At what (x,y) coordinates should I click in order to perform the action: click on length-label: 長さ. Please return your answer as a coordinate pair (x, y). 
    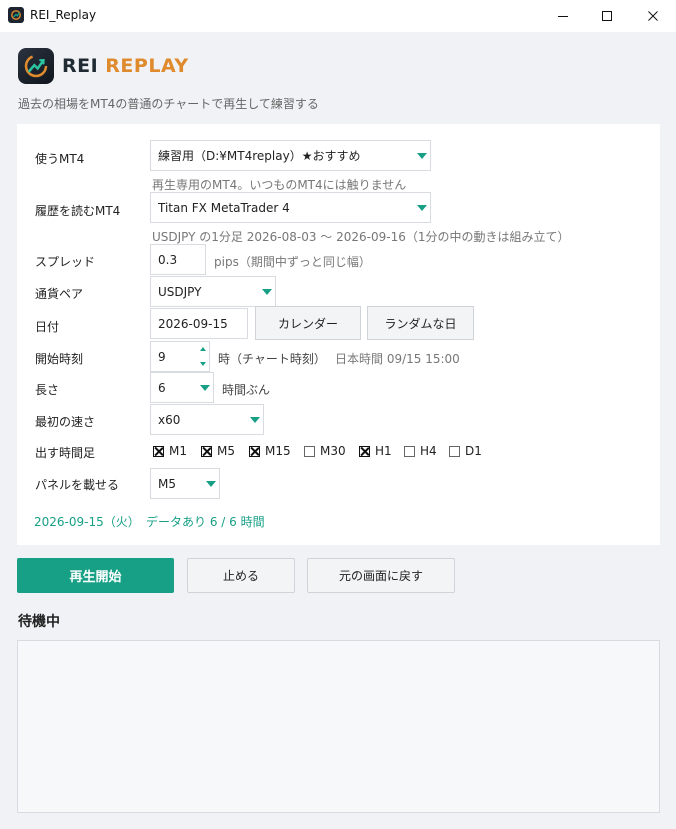
    Looking at the image, I should click on (47, 390).